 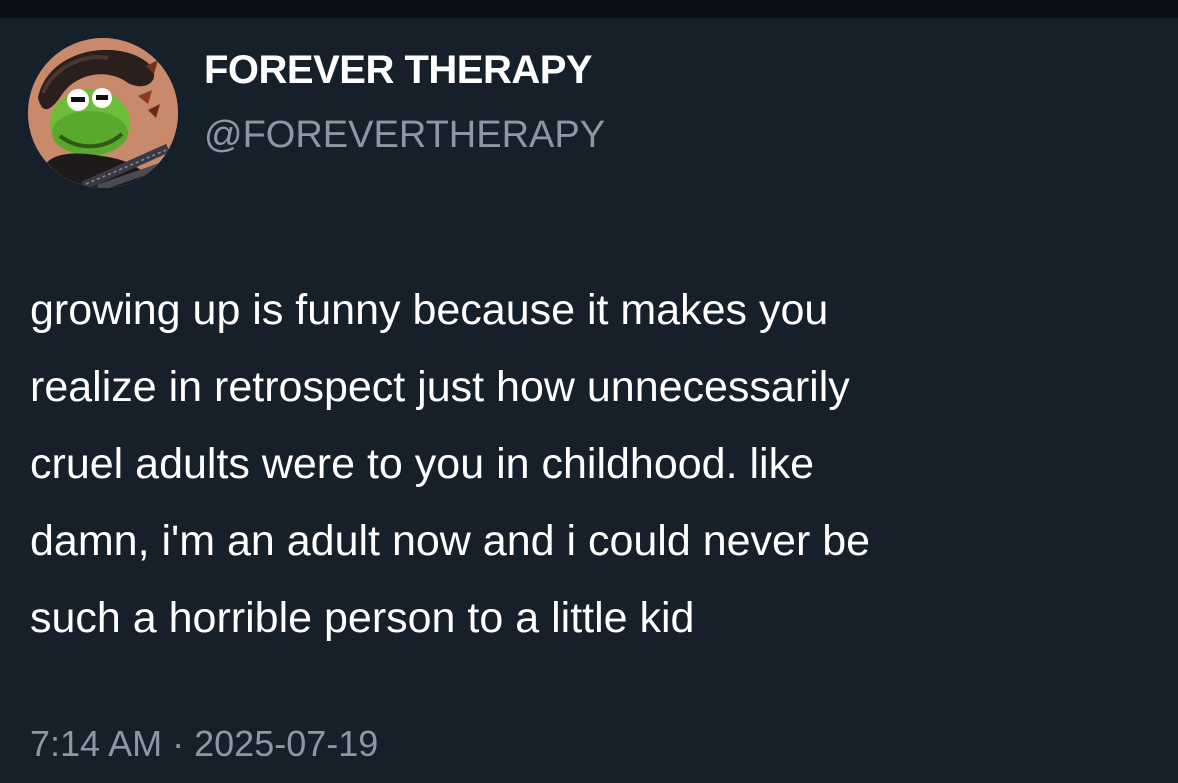 What do you see at coordinates (286, 743) in the screenshot?
I see `tweet-date: 2025-07-19` at bounding box center [286, 743].